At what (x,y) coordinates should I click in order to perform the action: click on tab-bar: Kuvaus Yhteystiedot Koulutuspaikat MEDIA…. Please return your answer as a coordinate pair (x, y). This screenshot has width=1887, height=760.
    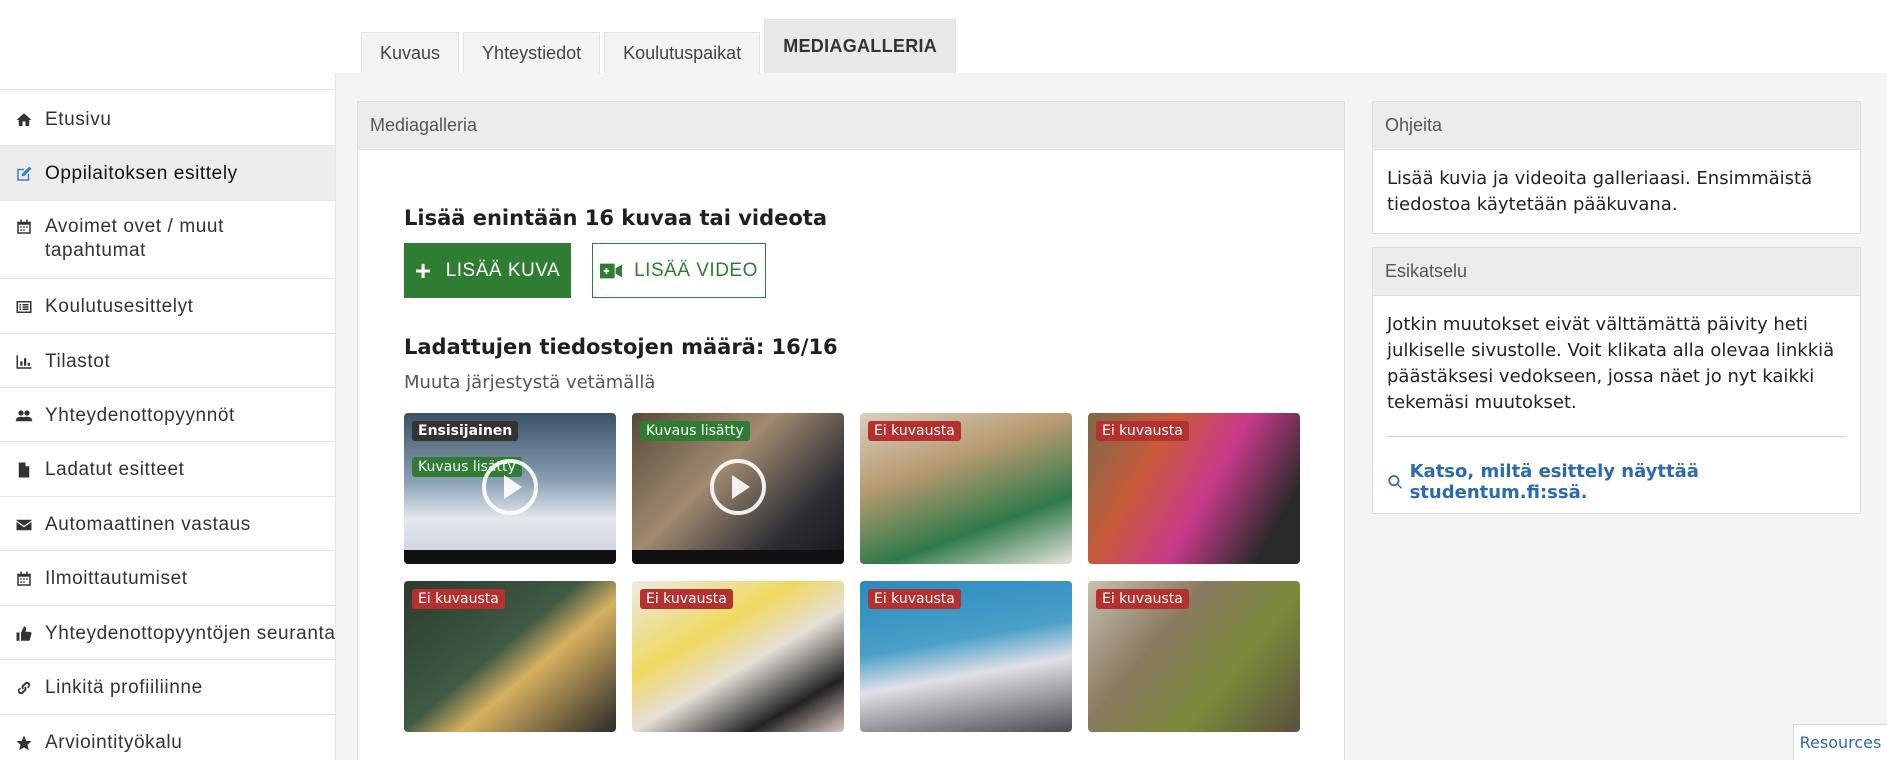
    Looking at the image, I should click on (660, 46).